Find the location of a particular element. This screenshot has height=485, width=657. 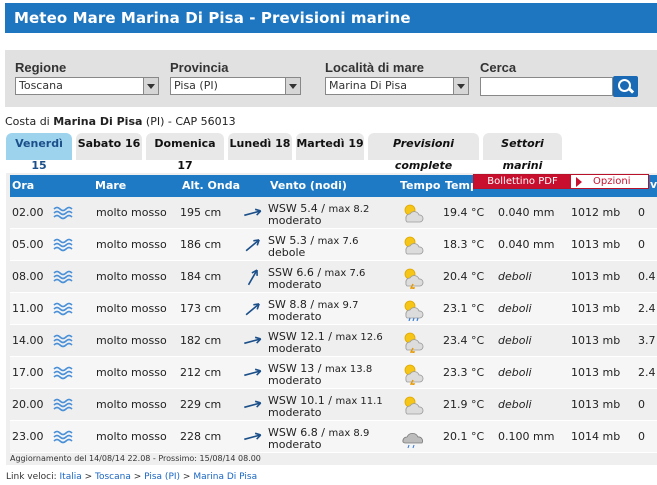

localita-field: Località di mare Marina Di Pisa is located at coordinates (397, 77).